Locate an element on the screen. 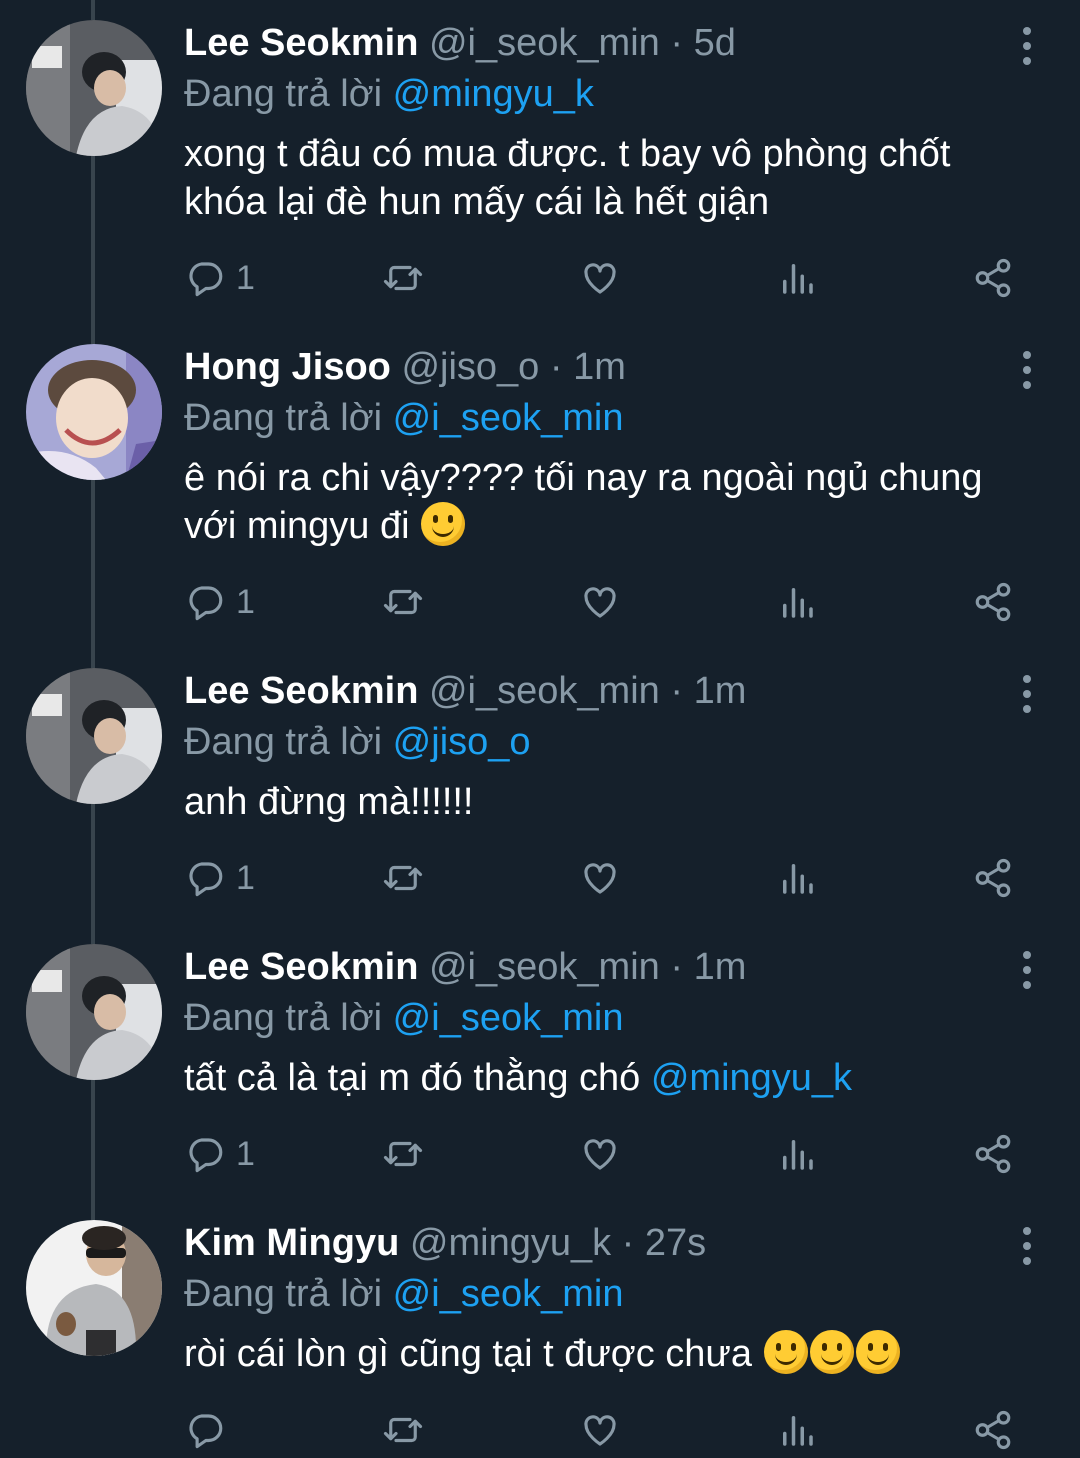  heart-icon is located at coordinates (600, 1430).